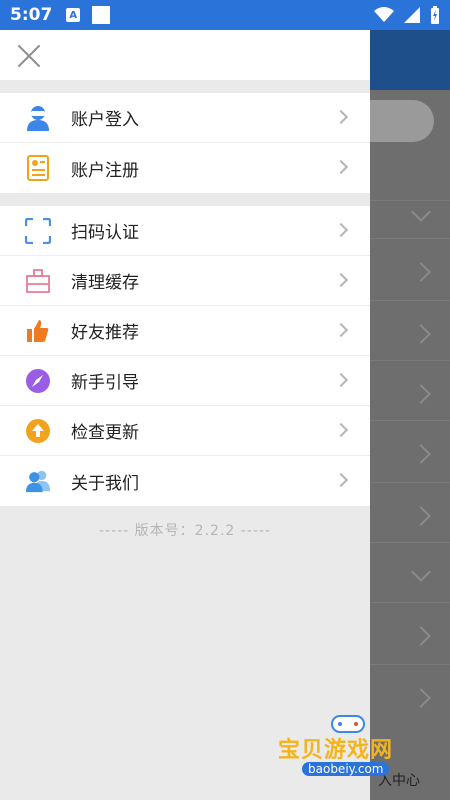 The height and width of the screenshot is (800, 450). What do you see at coordinates (185, 531) in the screenshot?
I see `version-text: ----- 版本号：2.2.2 -----` at bounding box center [185, 531].